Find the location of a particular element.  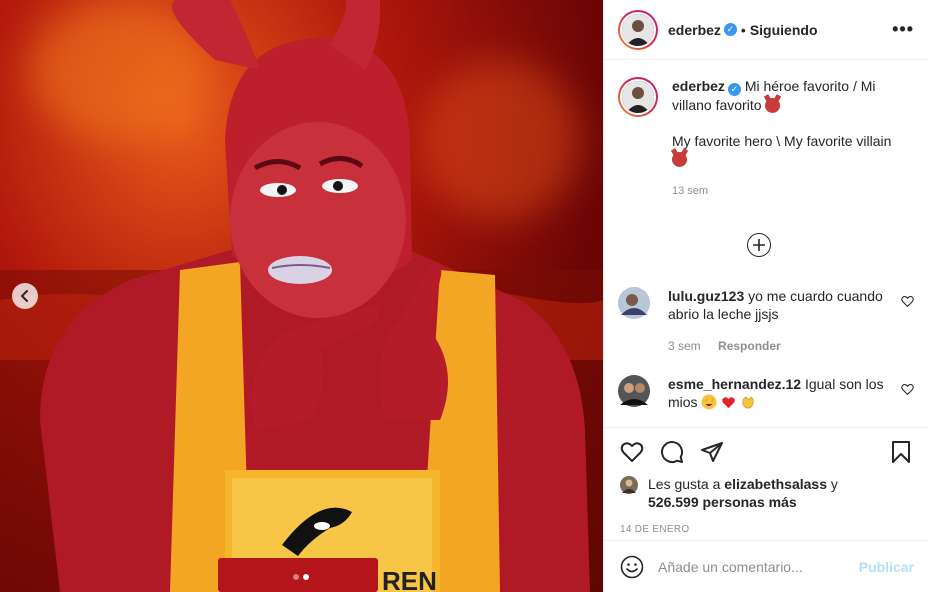

photo-brand-text: REN is located at coordinates (409, 579).